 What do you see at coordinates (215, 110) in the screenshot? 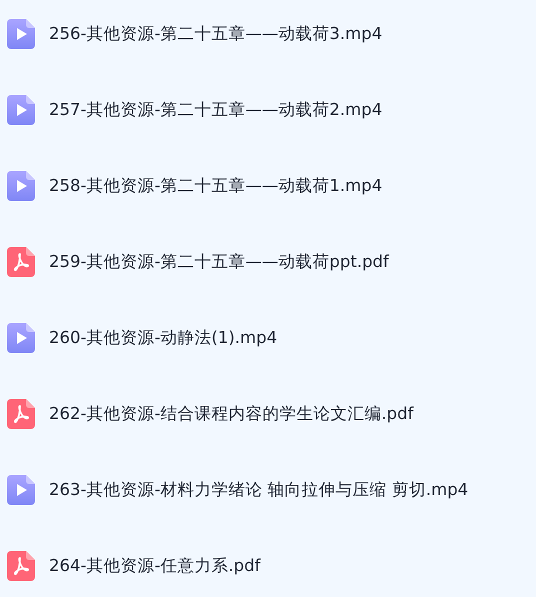
I see `file-name: 257-其他资源-第二十五章——动载荷2.mp4` at bounding box center [215, 110].